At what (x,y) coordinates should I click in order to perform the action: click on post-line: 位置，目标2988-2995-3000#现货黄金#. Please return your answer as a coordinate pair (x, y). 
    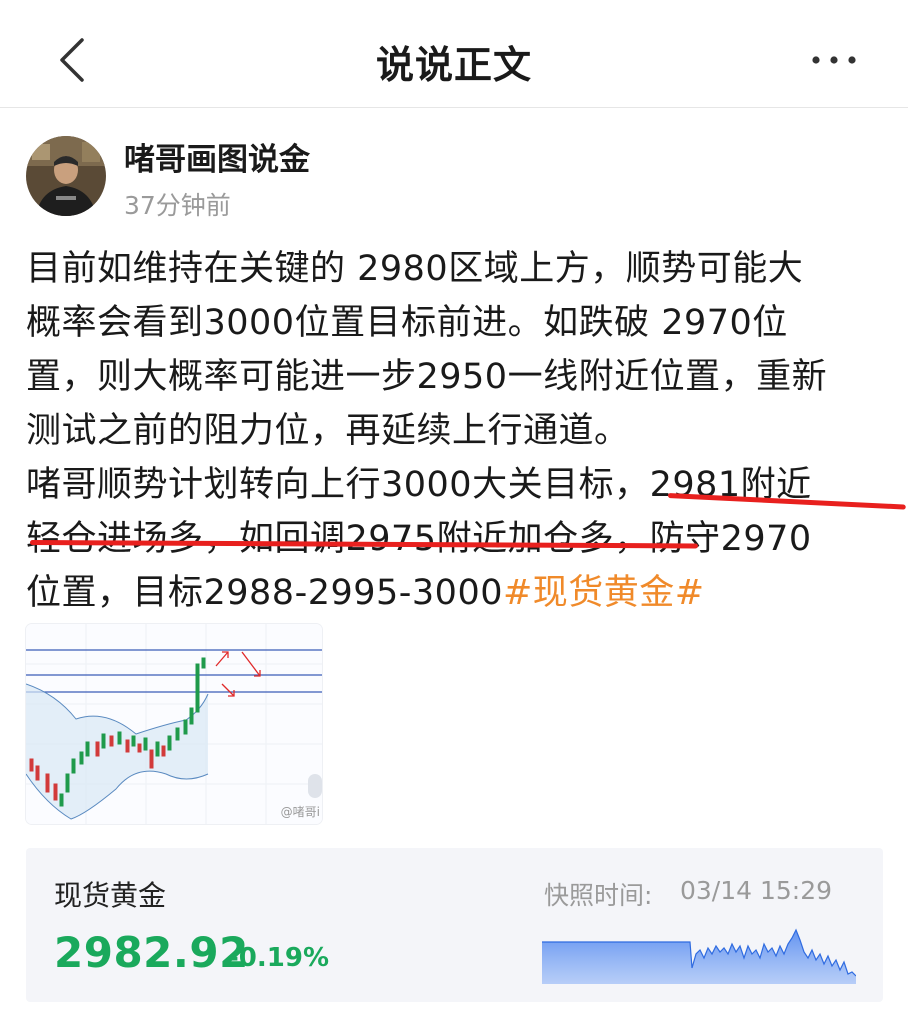
    Looking at the image, I should click on (460, 593).